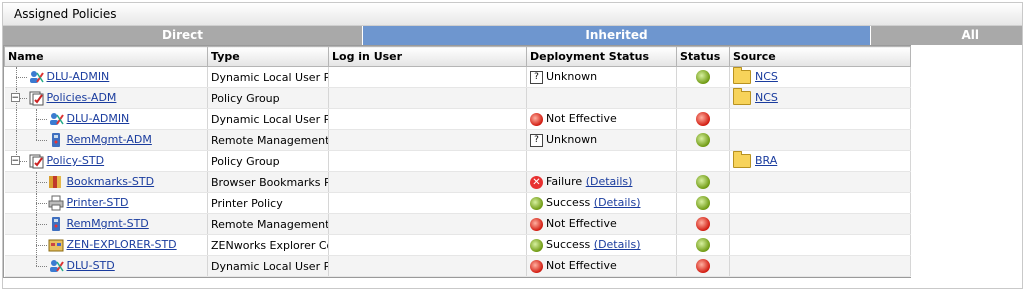 This screenshot has height=291, width=1025. Describe the element at coordinates (536, 203) in the screenshot. I see `success-icon` at that location.